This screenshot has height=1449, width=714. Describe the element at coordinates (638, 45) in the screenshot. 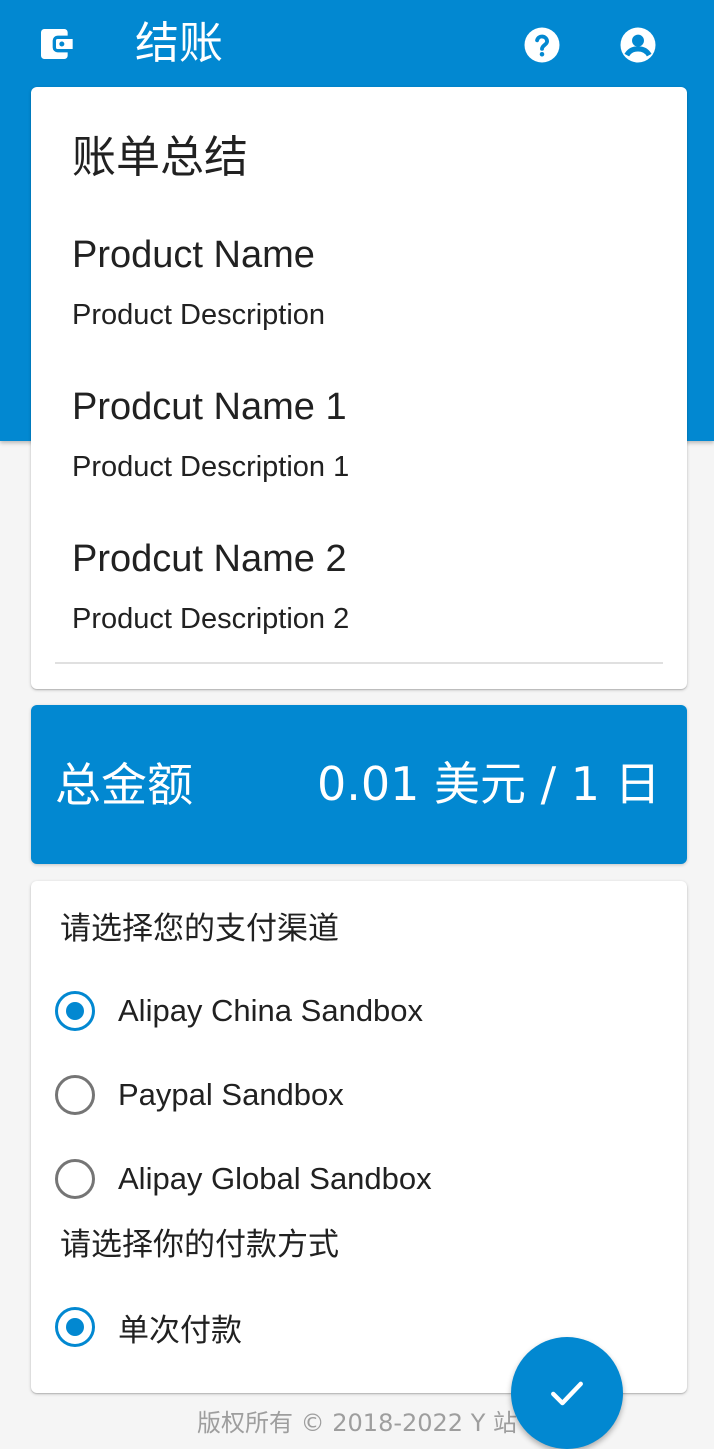

I see `account-circle-icon` at that location.